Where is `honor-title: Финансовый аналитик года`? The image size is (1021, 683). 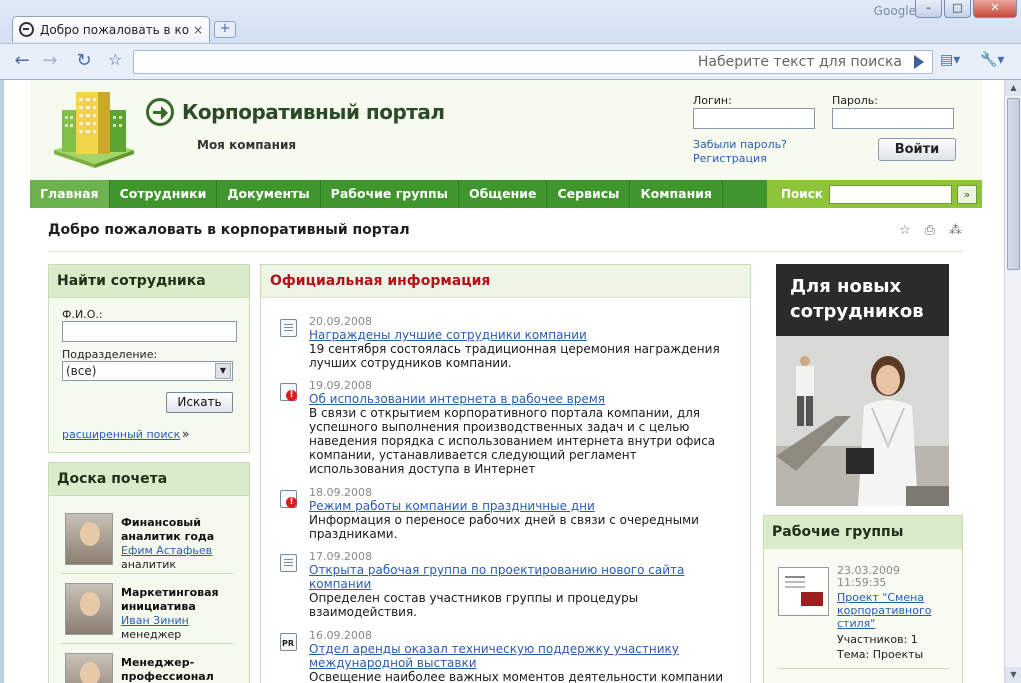
honor-title: Финансовый аналитик года is located at coordinates (168, 529).